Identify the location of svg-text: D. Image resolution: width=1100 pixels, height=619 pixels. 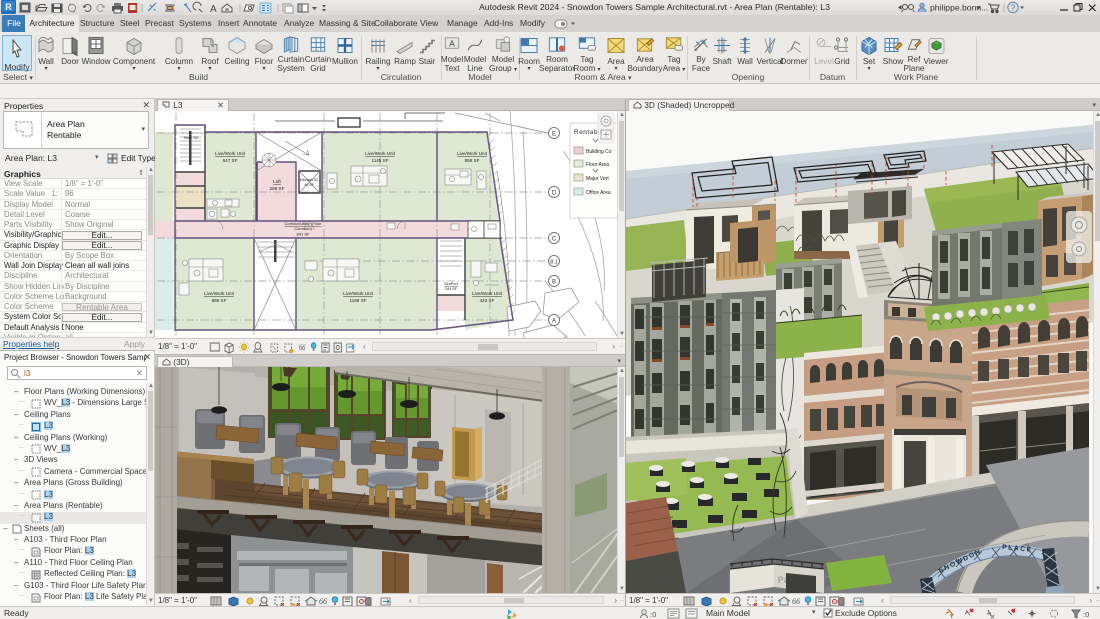
(554, 194).